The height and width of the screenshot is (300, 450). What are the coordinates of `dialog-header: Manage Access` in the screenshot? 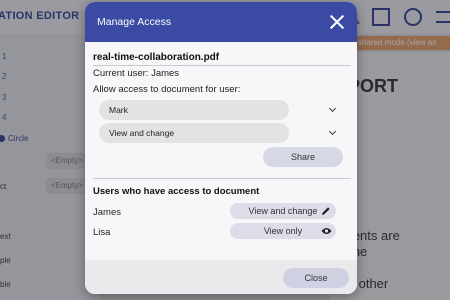 It's located at (221, 22).